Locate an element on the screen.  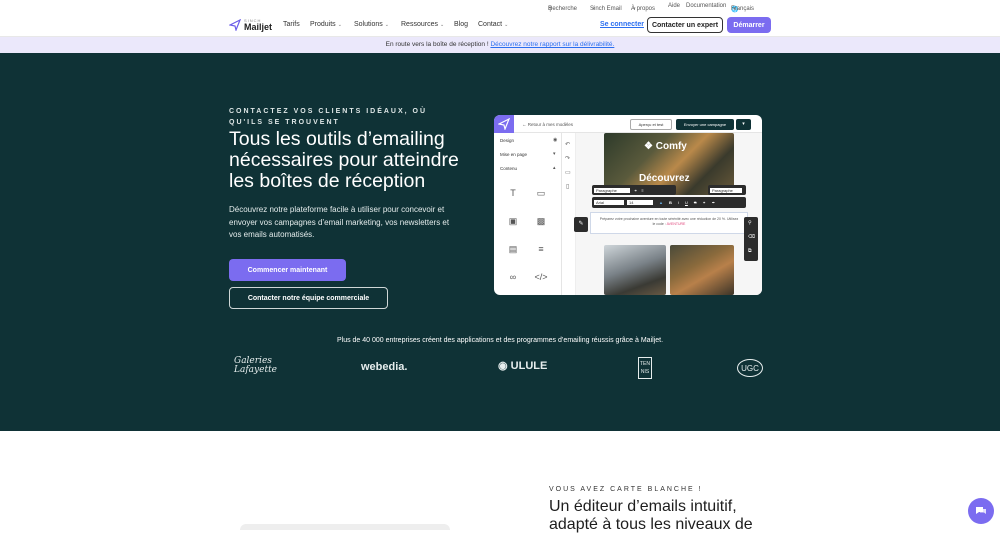
nav-blog: Blog is located at coordinates (461, 24).